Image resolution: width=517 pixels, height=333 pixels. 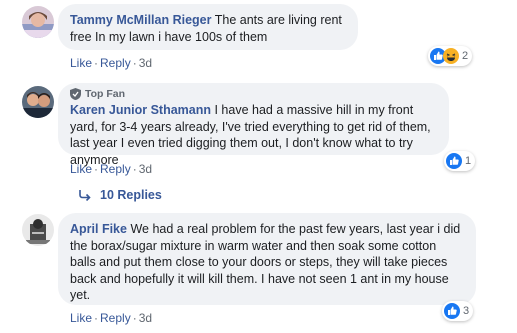 I want to click on reaction-summary: 3, so click(x=458, y=311).